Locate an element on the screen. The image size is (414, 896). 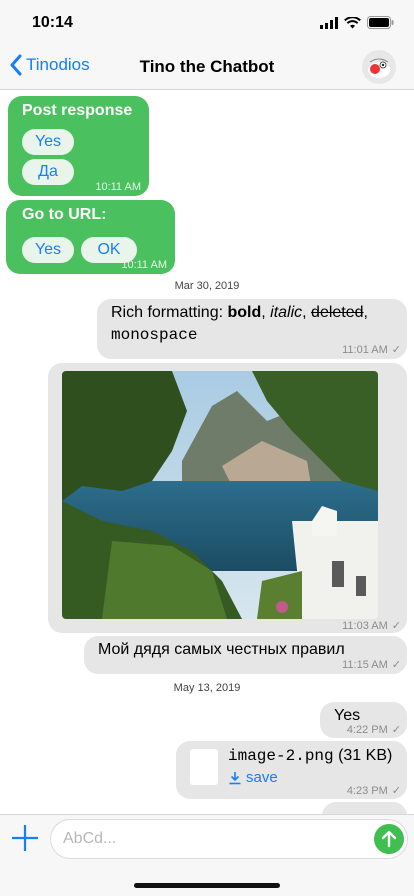
battery-icon is located at coordinates (380, 22).